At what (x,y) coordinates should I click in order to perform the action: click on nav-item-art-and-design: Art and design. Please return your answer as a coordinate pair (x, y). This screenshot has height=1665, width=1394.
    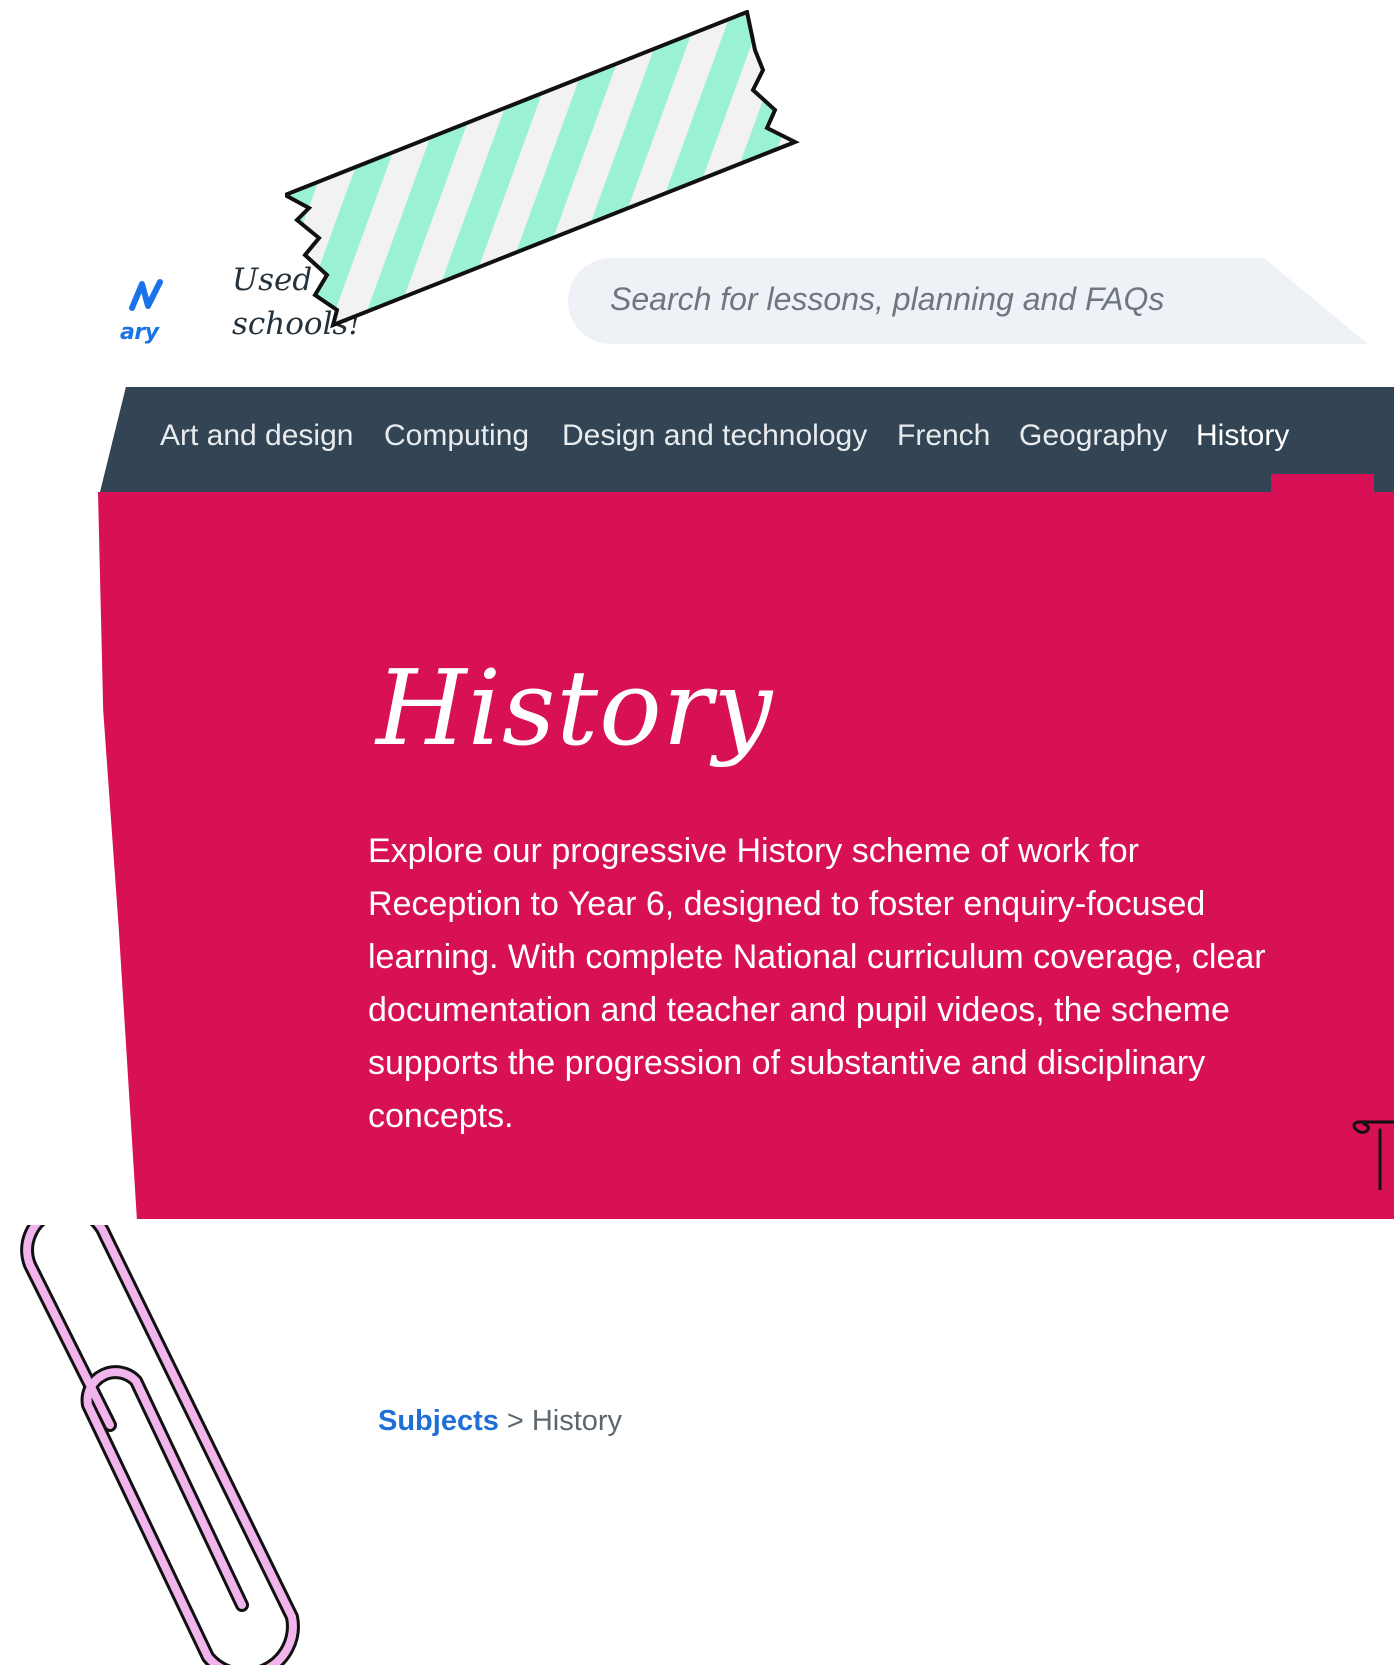
    Looking at the image, I should click on (256, 436).